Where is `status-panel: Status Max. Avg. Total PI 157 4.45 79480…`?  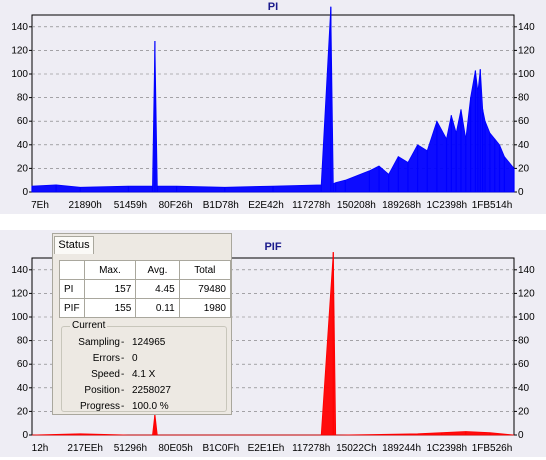
status-panel: Status Max. Avg. Total PI 157 4.45 79480… is located at coordinates (142, 324).